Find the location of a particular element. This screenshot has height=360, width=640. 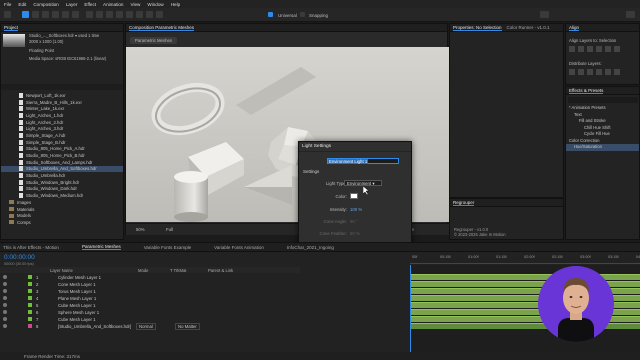

project-item: Light_Arches_1.hdr is located at coordinates (62, 115).